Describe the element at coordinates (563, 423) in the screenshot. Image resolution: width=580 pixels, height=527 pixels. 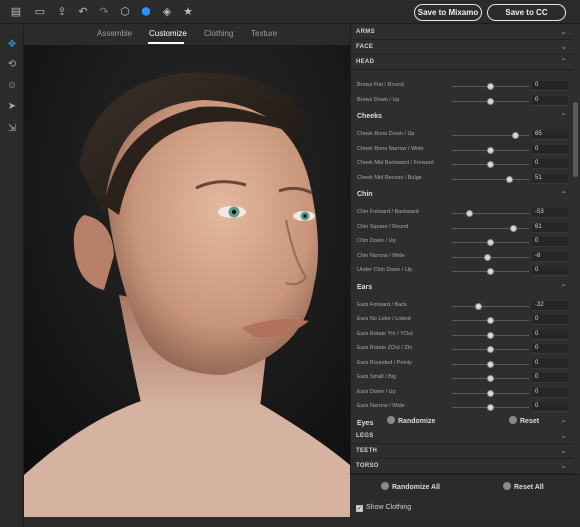
I see `chevron-up-icon: ⌃` at that location.